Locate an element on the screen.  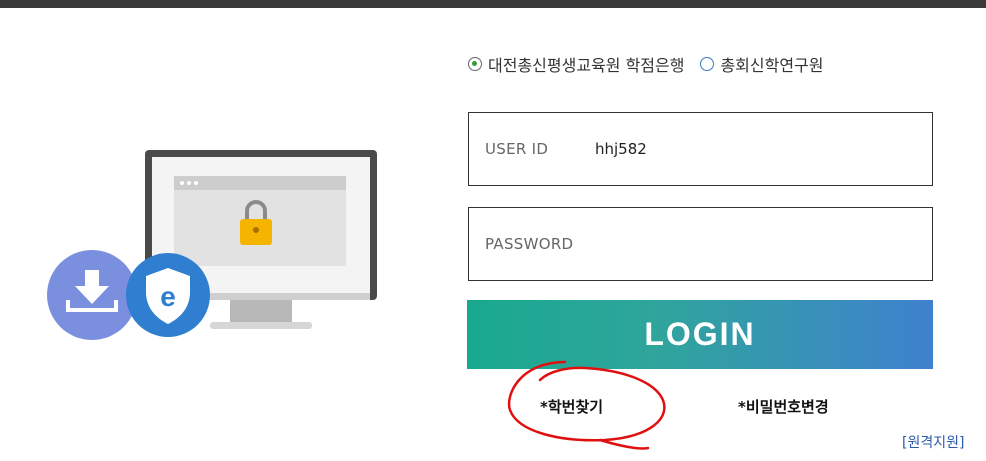
radio-institution-1-label: 대전총신평생교육원 학점은행 is located at coordinates (586, 64).